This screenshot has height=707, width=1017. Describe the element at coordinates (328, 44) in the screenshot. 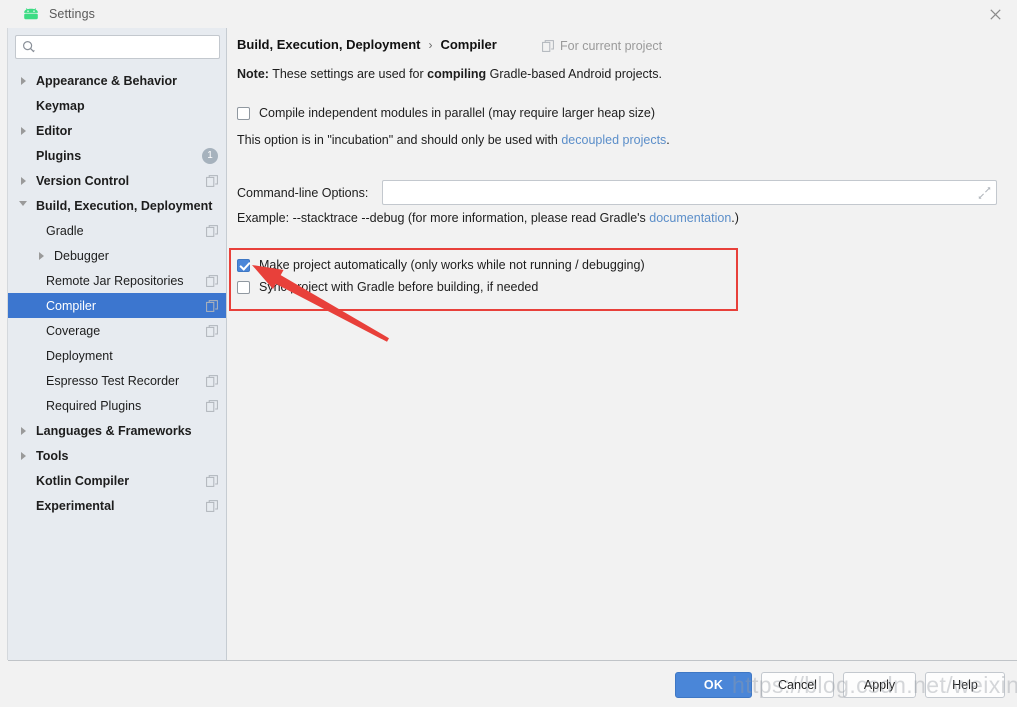

I see `breadcrumb-parent: Build, Execution, Deployment` at that location.